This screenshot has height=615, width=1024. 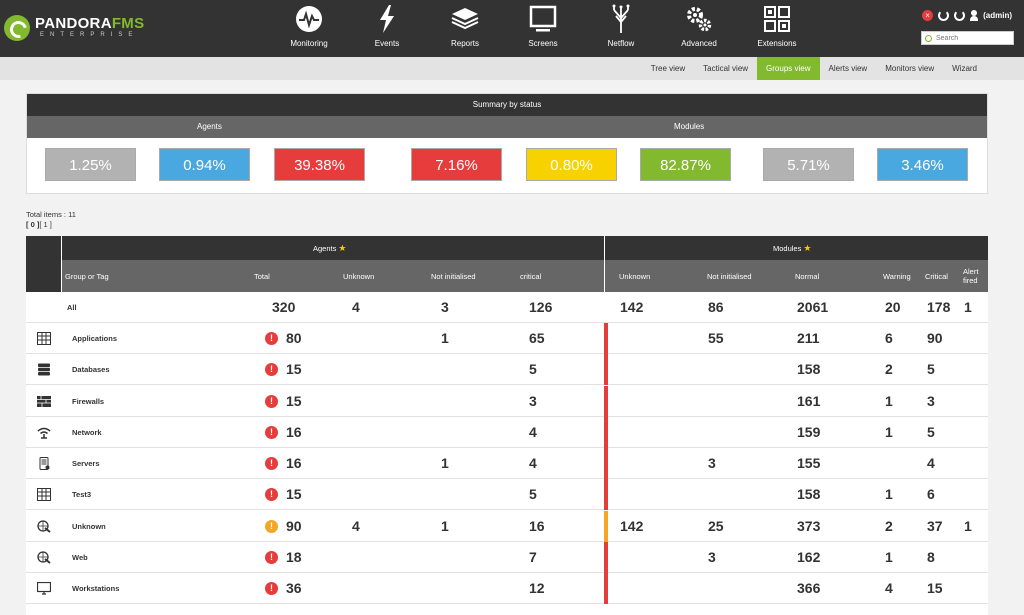 What do you see at coordinates (530, 276) in the screenshot?
I see `column-header: critical` at bounding box center [530, 276].